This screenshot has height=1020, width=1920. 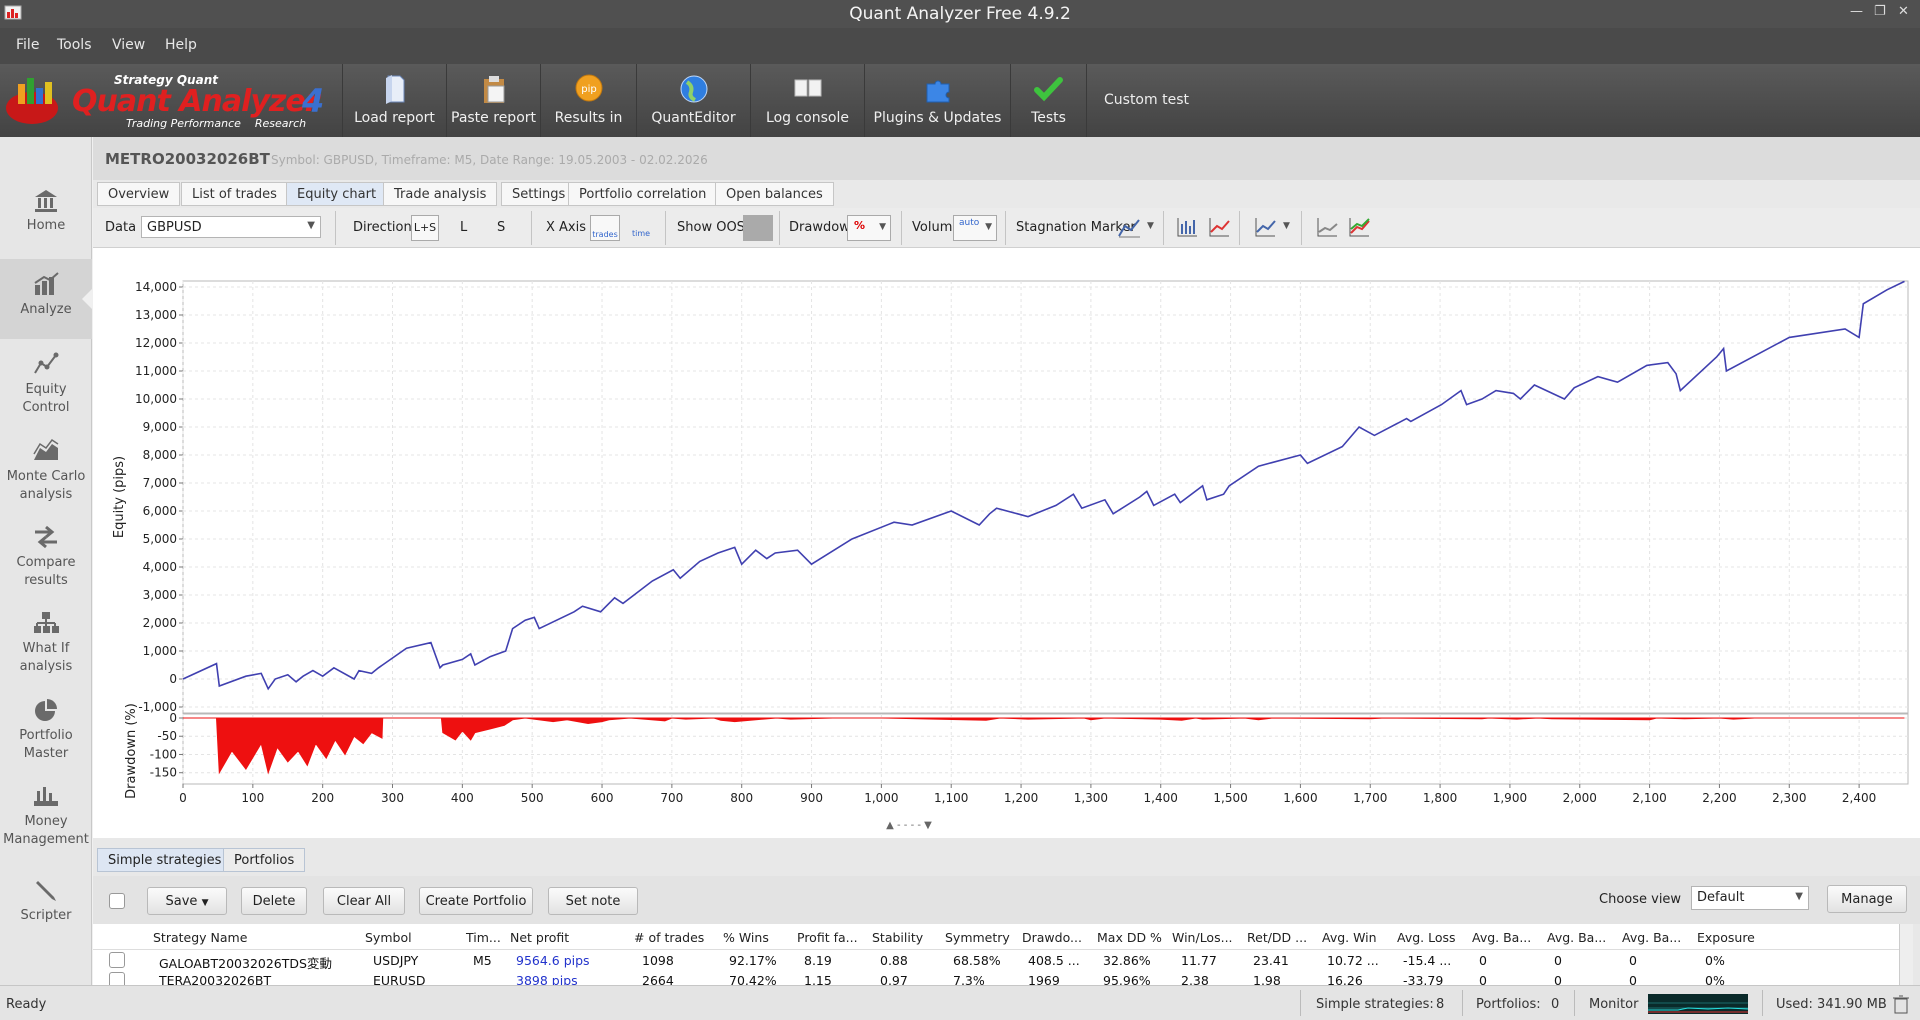 I want to click on x-axis-trades-toggle: trades, so click(x=605, y=228).